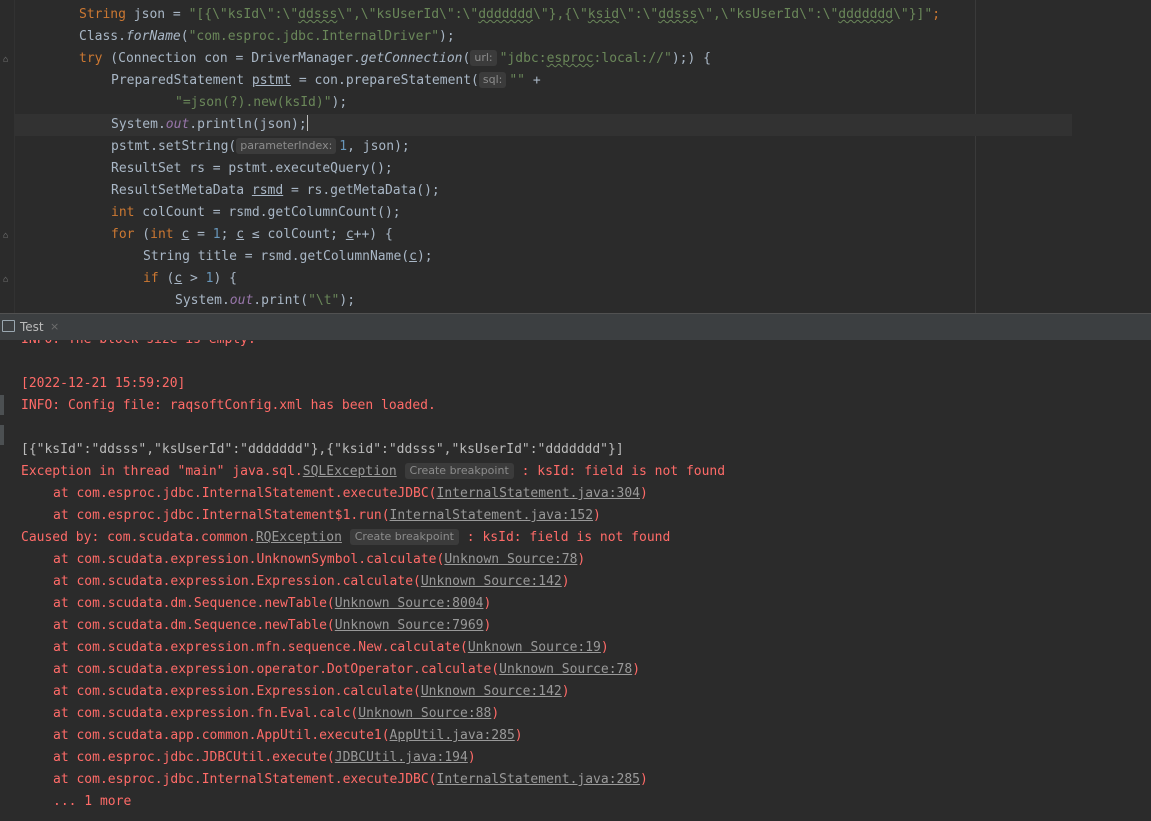  I want to click on code-line-11: for (int c = 1; c ≤ colCount; c++) {, so click(252, 235).